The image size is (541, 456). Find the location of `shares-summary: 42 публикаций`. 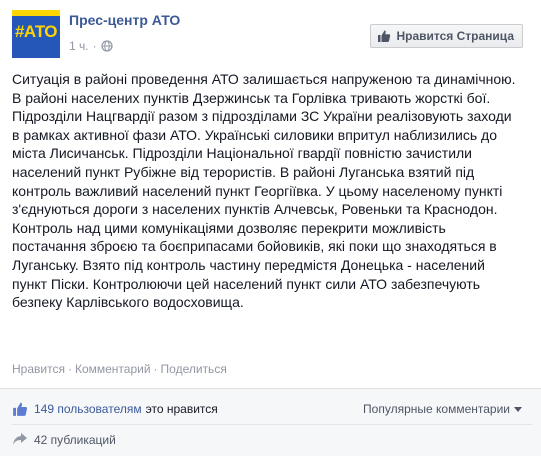

shares-summary: 42 публикаций is located at coordinates (64, 440).